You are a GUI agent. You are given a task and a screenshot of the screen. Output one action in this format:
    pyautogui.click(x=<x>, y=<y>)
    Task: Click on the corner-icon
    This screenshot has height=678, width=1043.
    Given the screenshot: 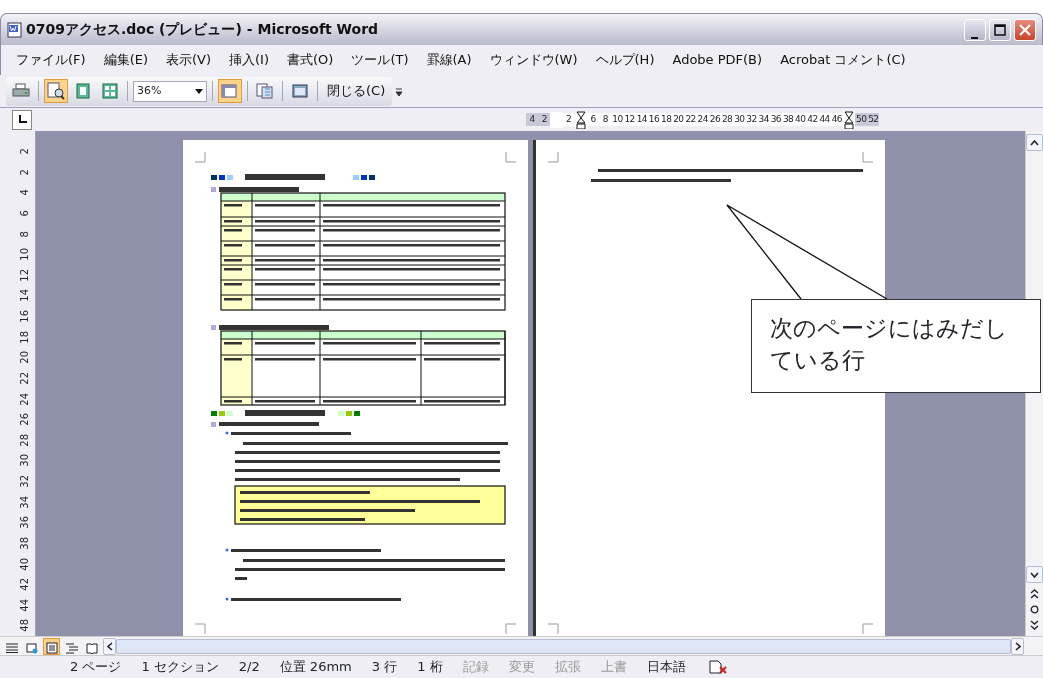 What is the action you would take?
    pyautogui.click(x=22, y=119)
    